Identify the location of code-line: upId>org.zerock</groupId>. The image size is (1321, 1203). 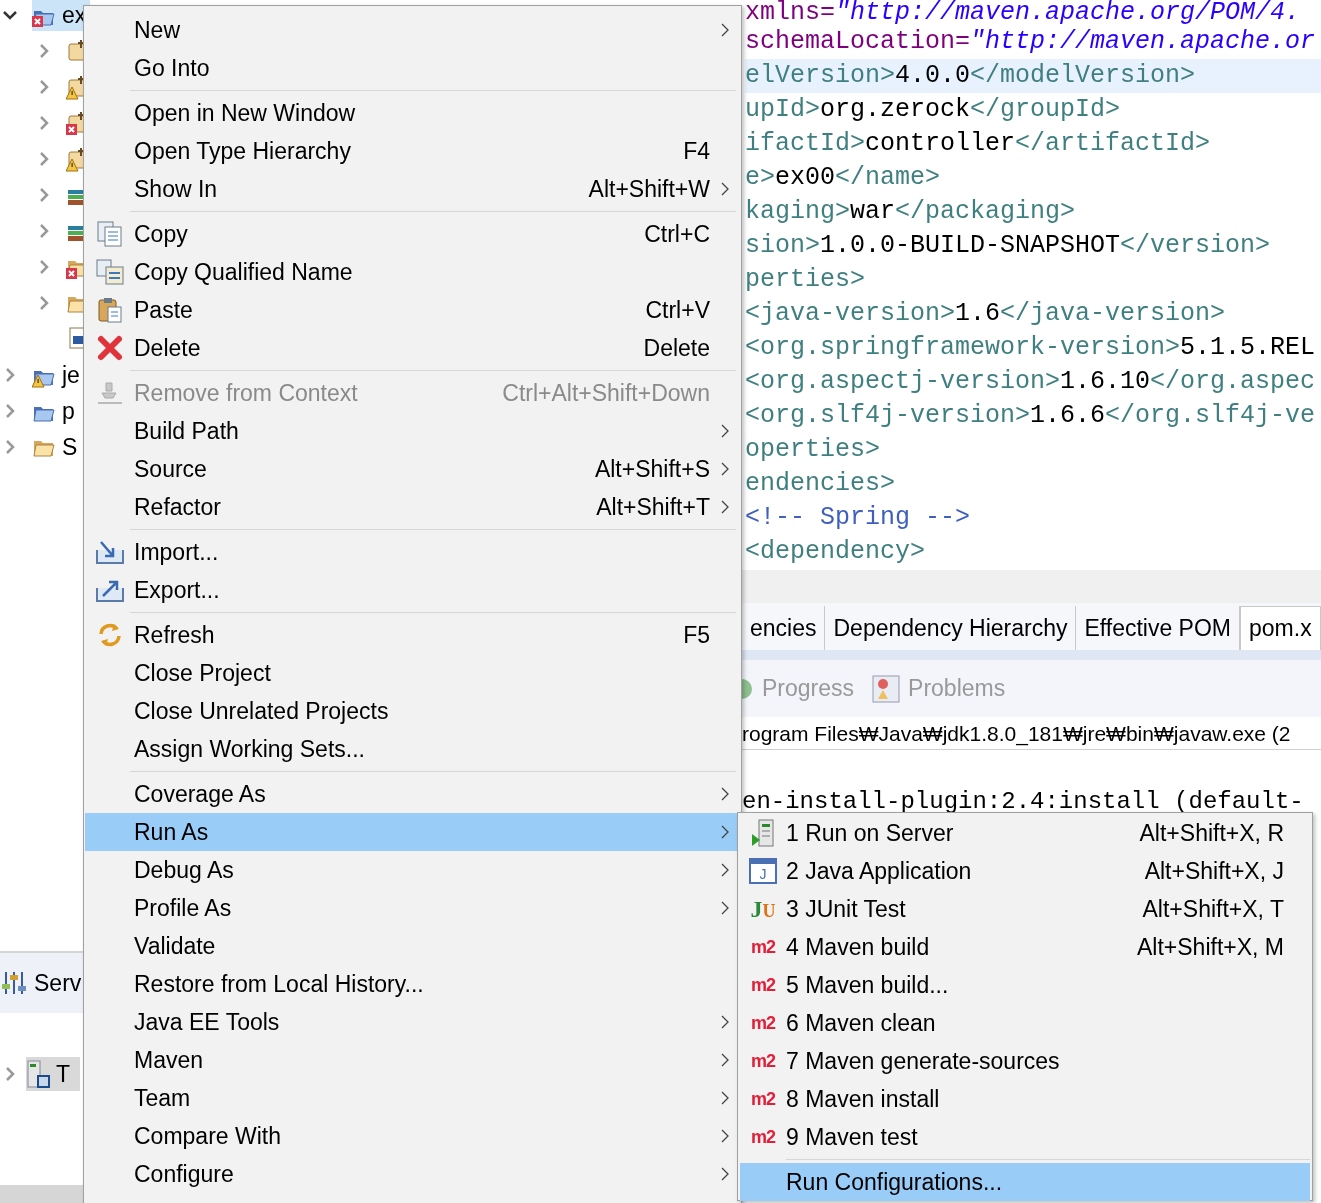
(933, 110).